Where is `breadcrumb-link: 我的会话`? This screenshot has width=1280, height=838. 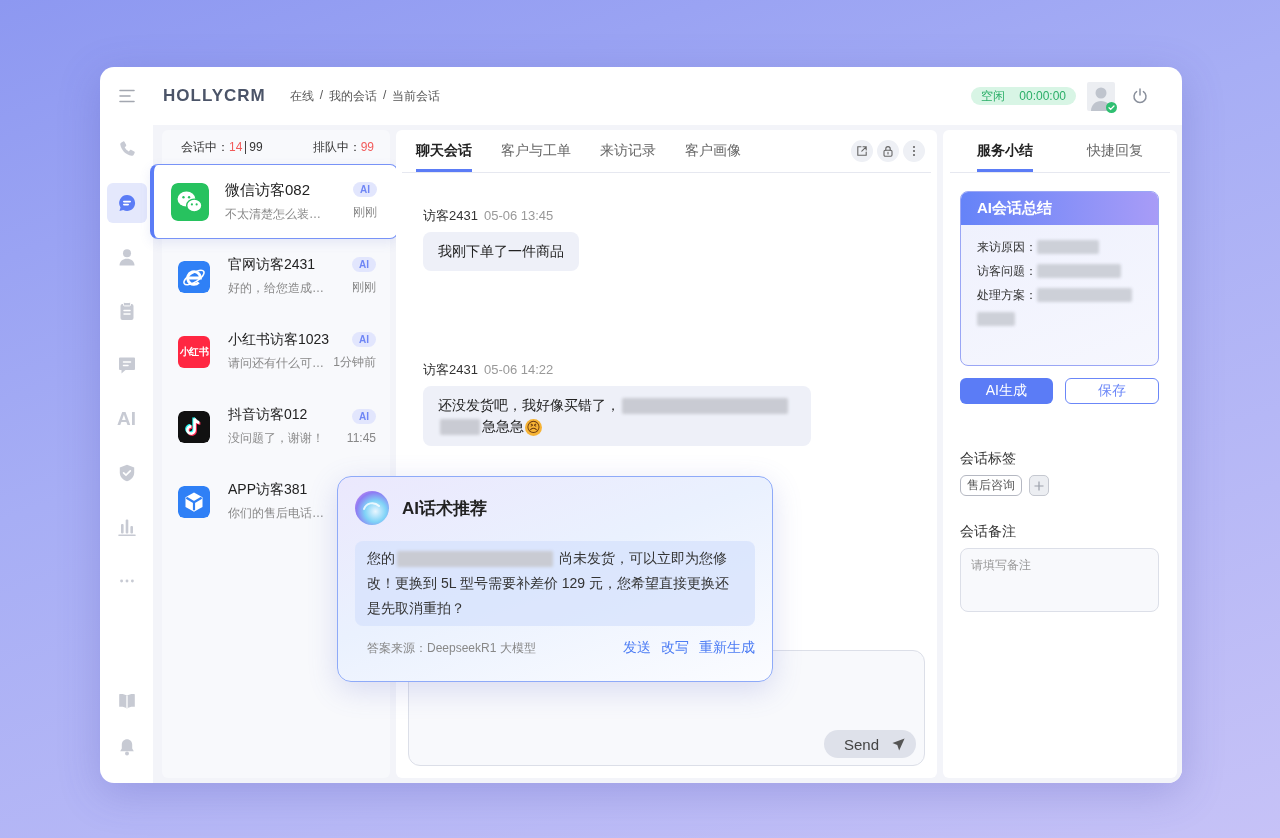
breadcrumb-link: 我的会话 is located at coordinates (353, 96).